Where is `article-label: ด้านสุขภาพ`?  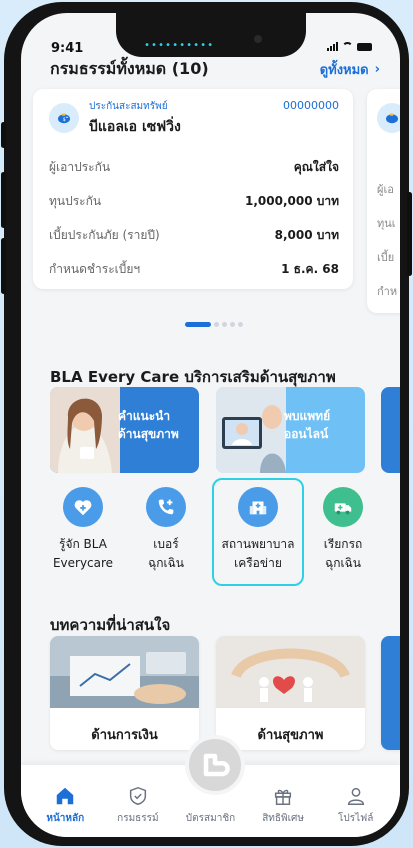 article-label: ด้านสุขภาพ is located at coordinates (290, 735).